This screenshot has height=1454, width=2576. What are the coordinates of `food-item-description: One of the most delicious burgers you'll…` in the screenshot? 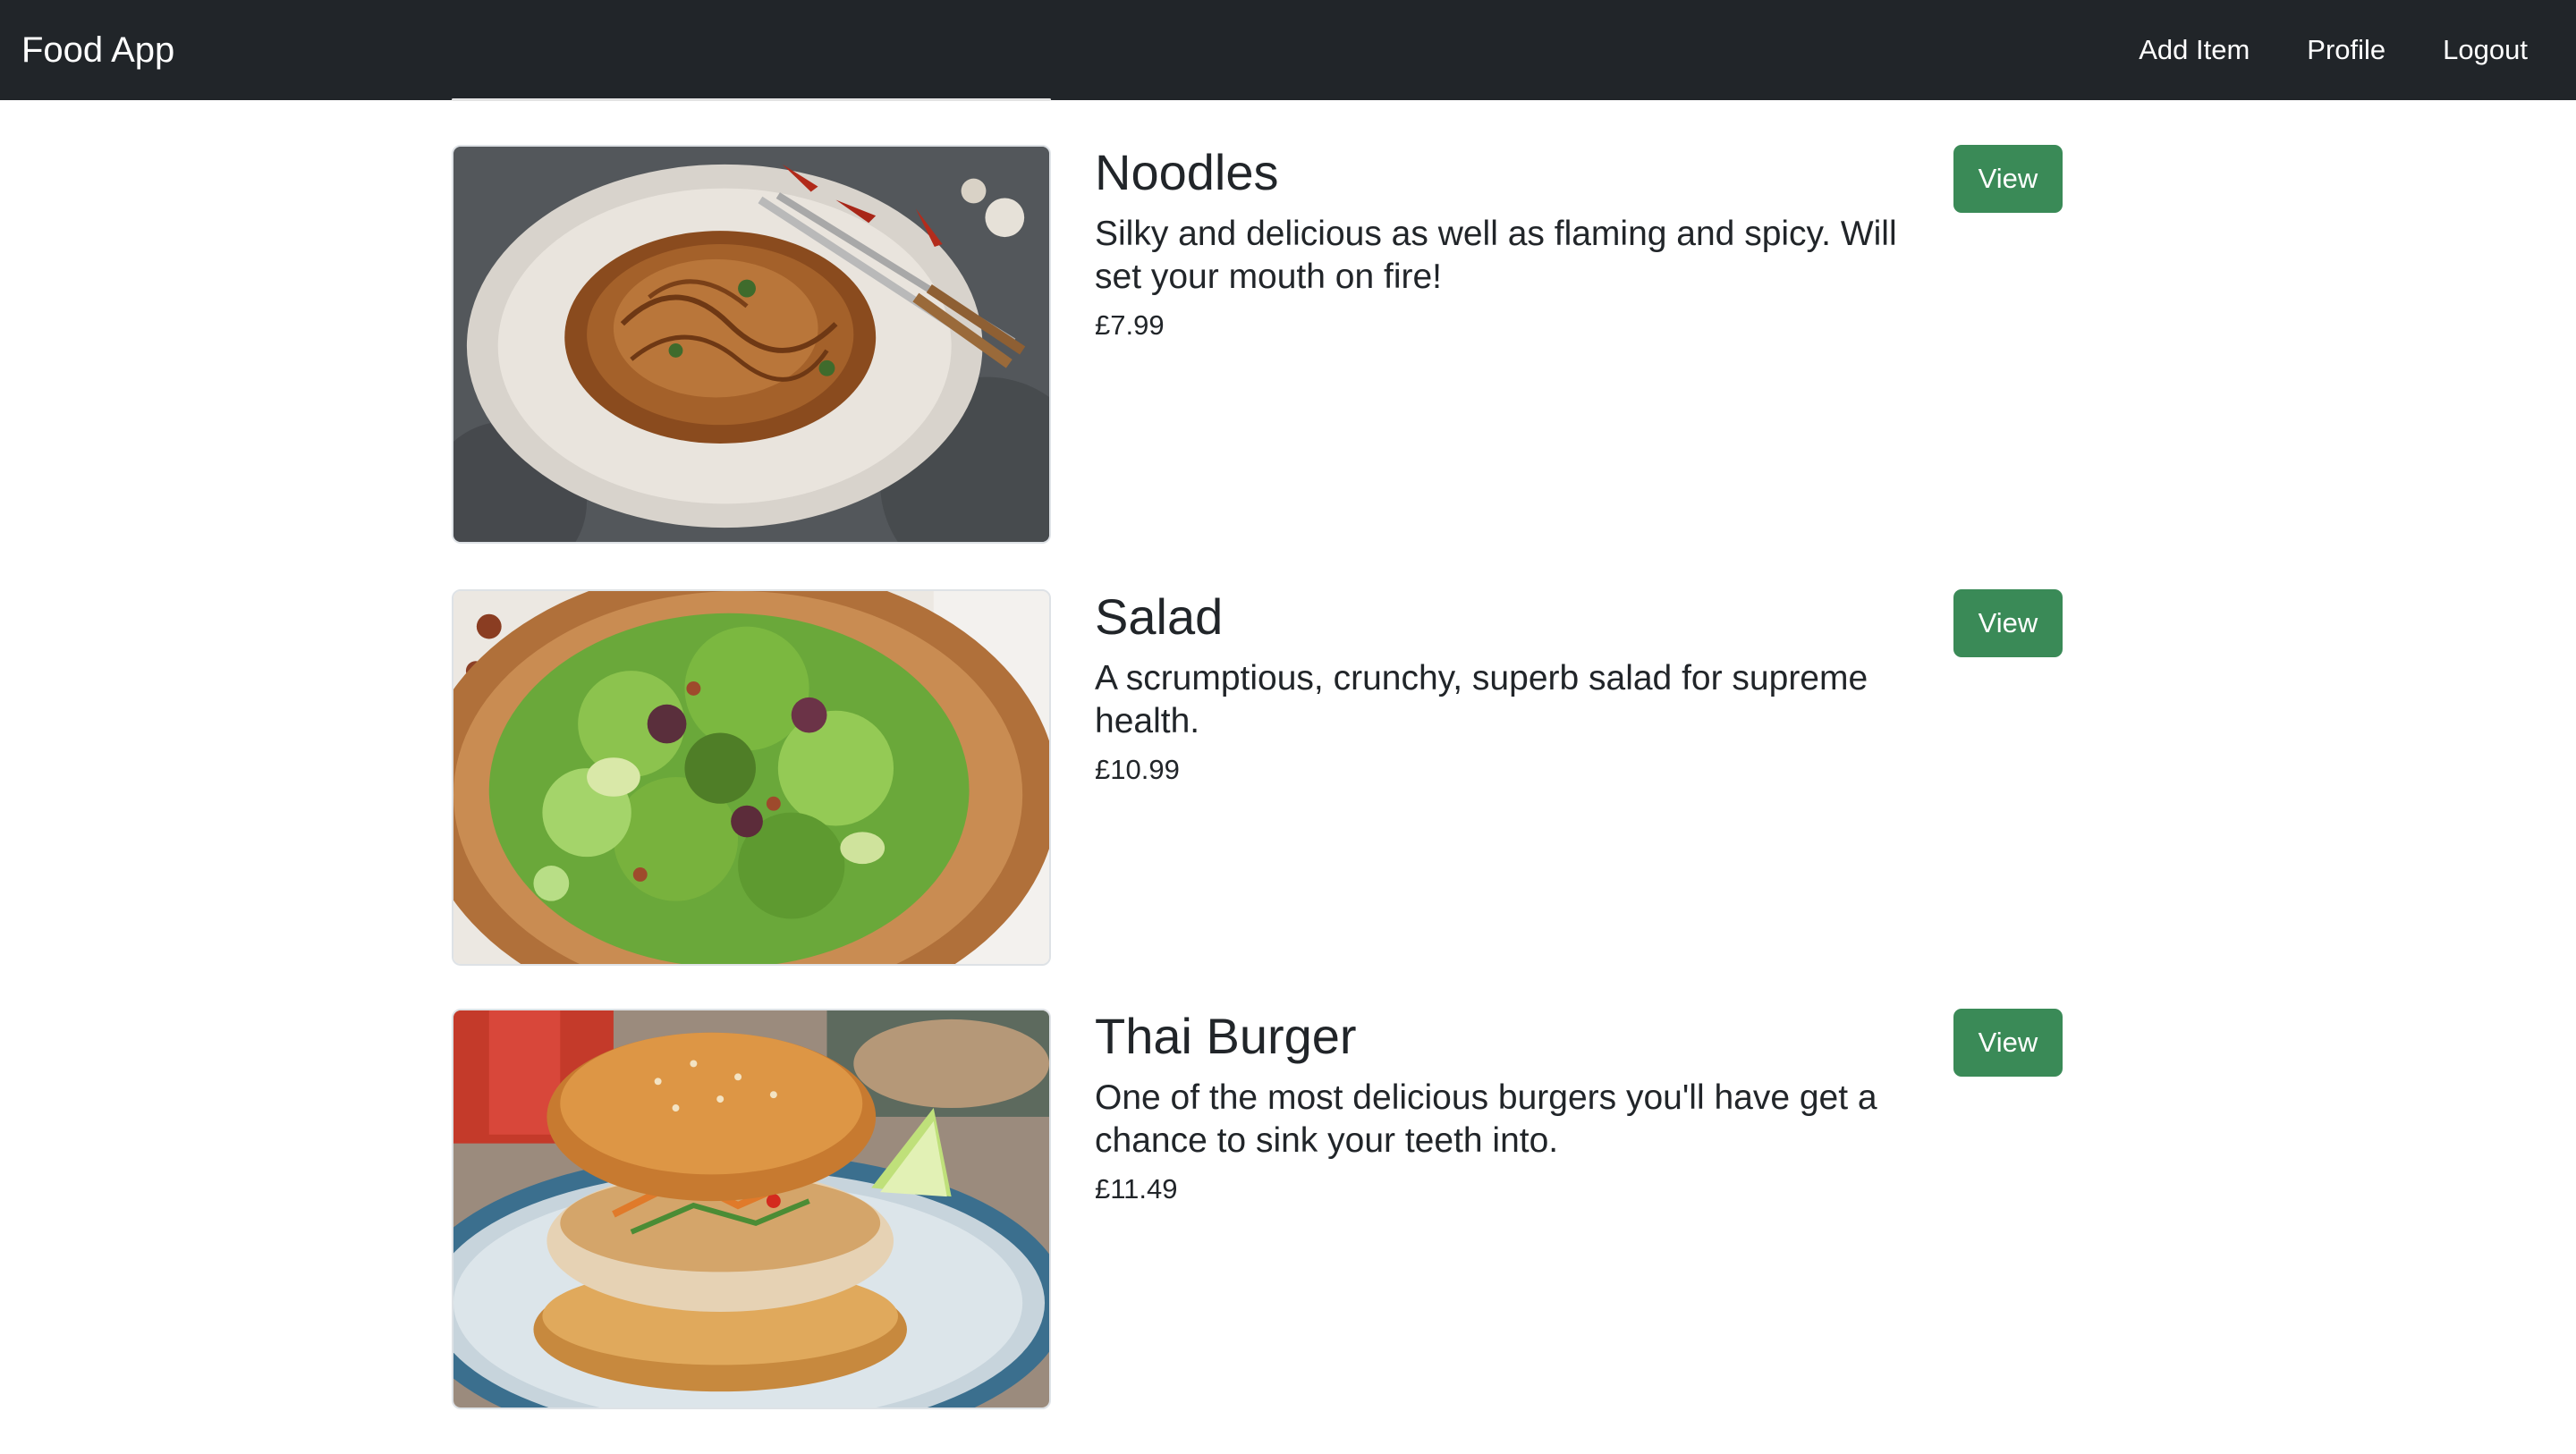 It's located at (1486, 1119).